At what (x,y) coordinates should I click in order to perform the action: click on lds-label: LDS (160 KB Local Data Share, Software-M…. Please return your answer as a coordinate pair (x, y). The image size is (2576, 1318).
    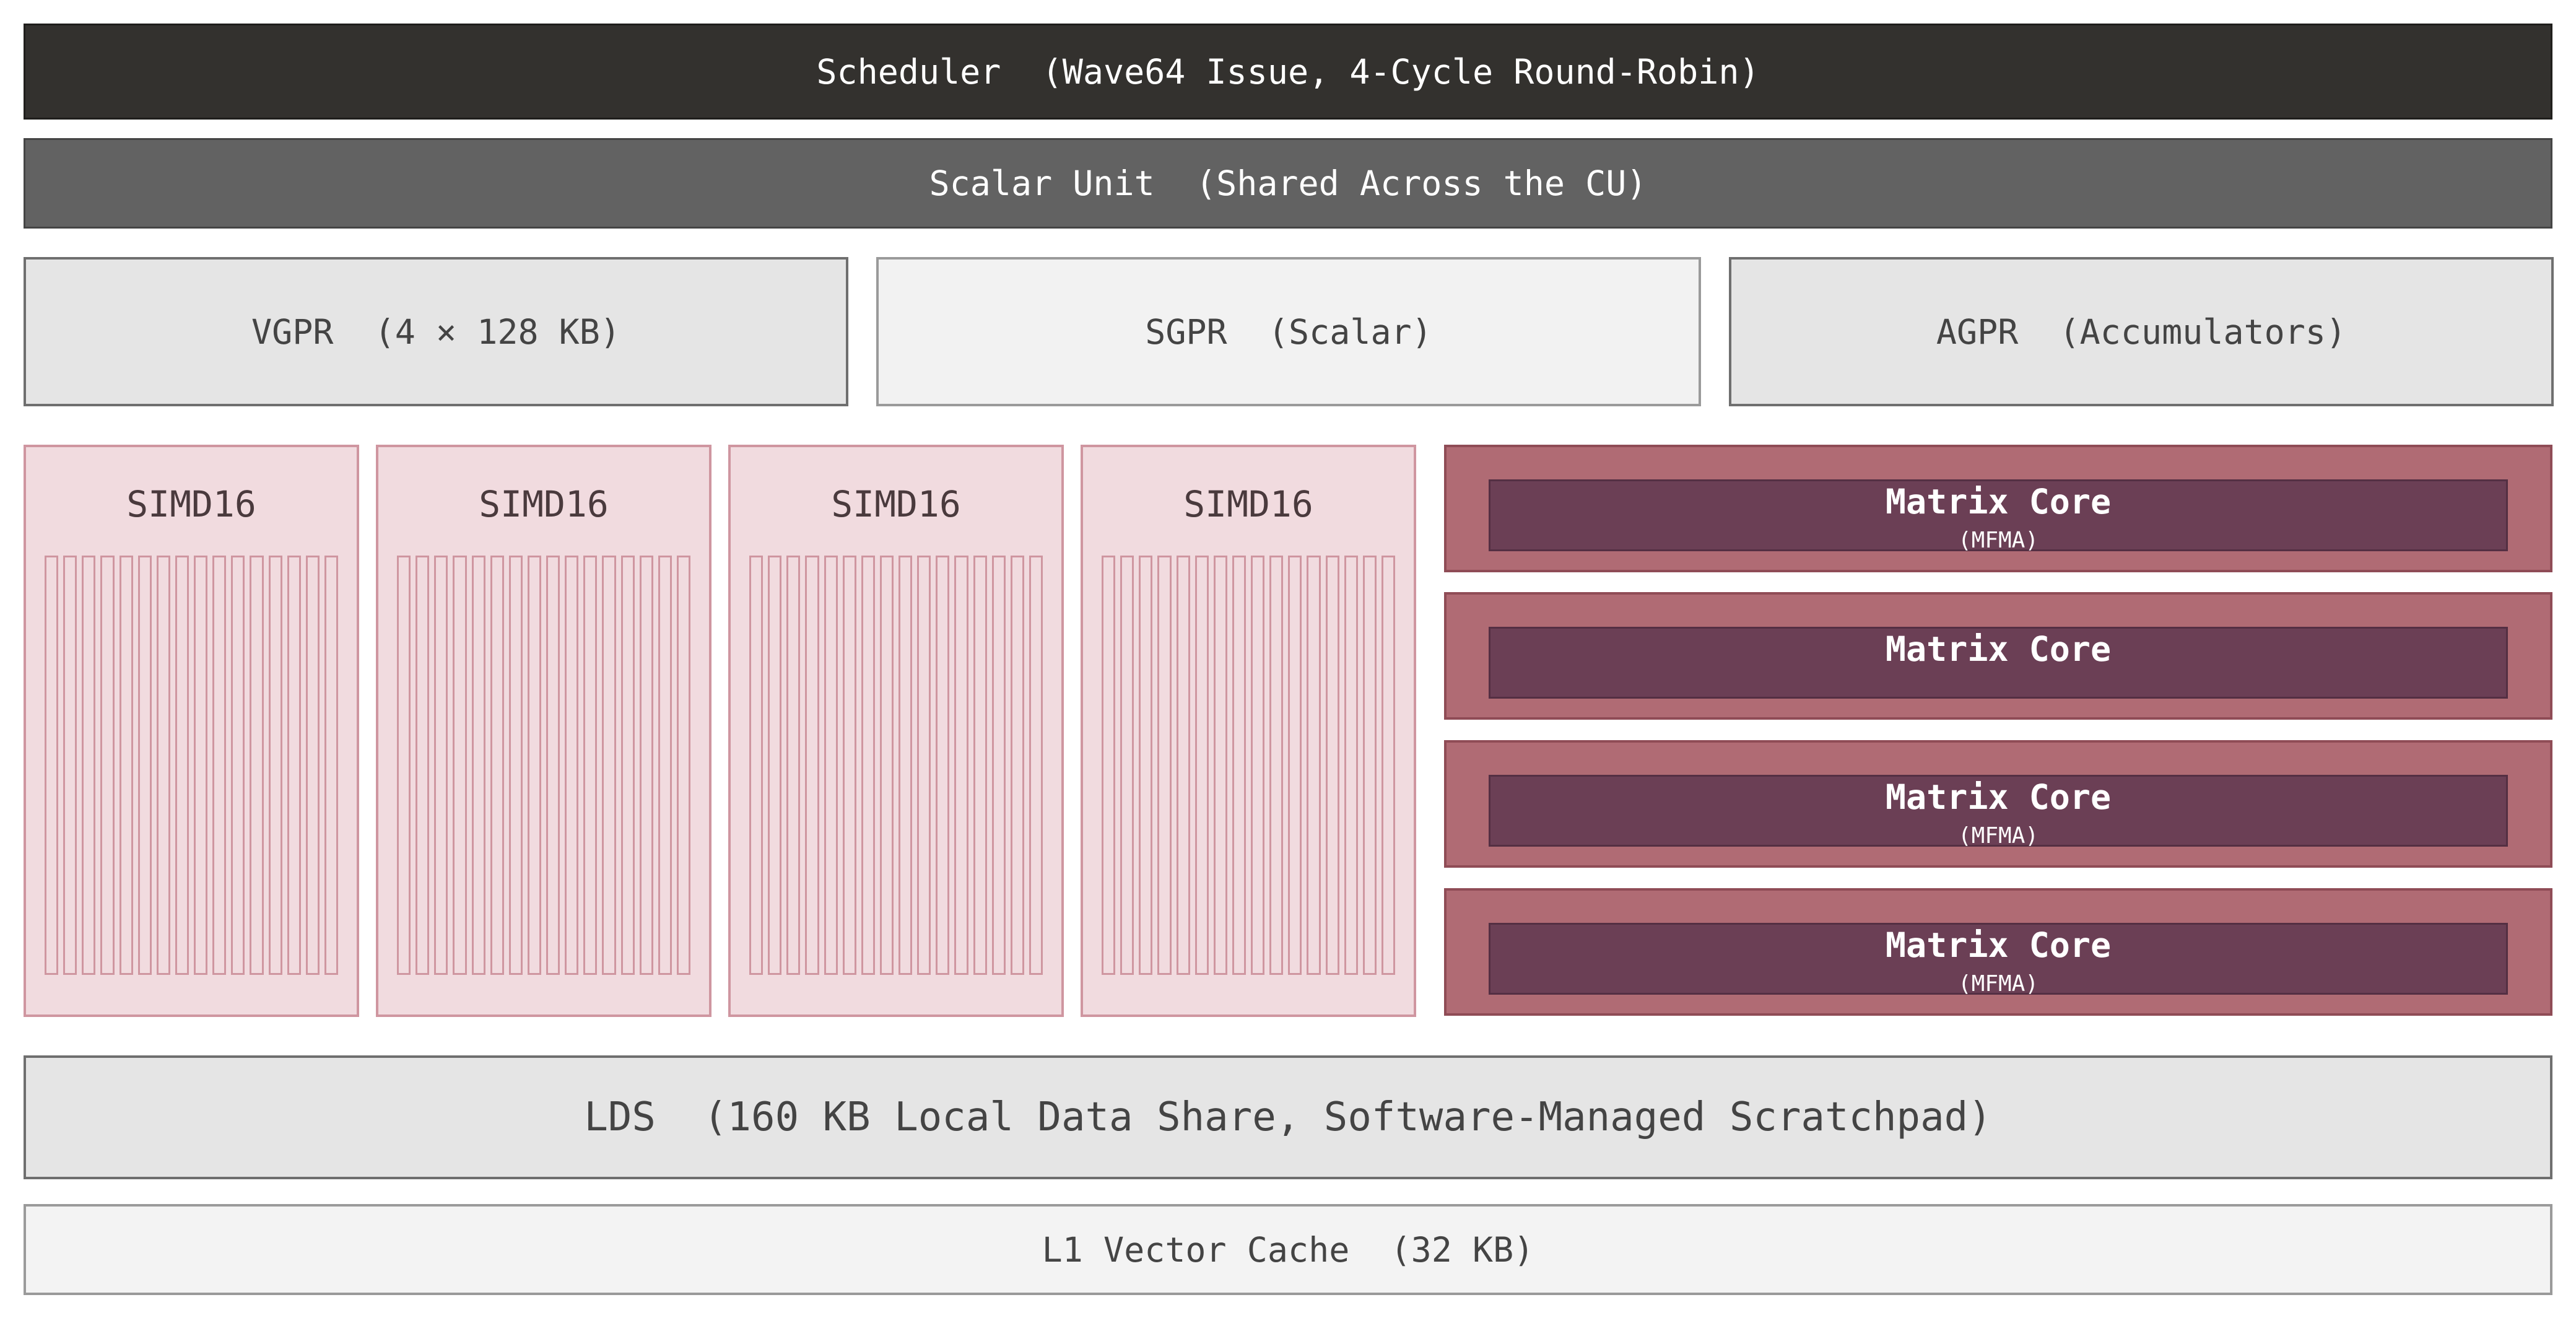
    Looking at the image, I should click on (1288, 1117).